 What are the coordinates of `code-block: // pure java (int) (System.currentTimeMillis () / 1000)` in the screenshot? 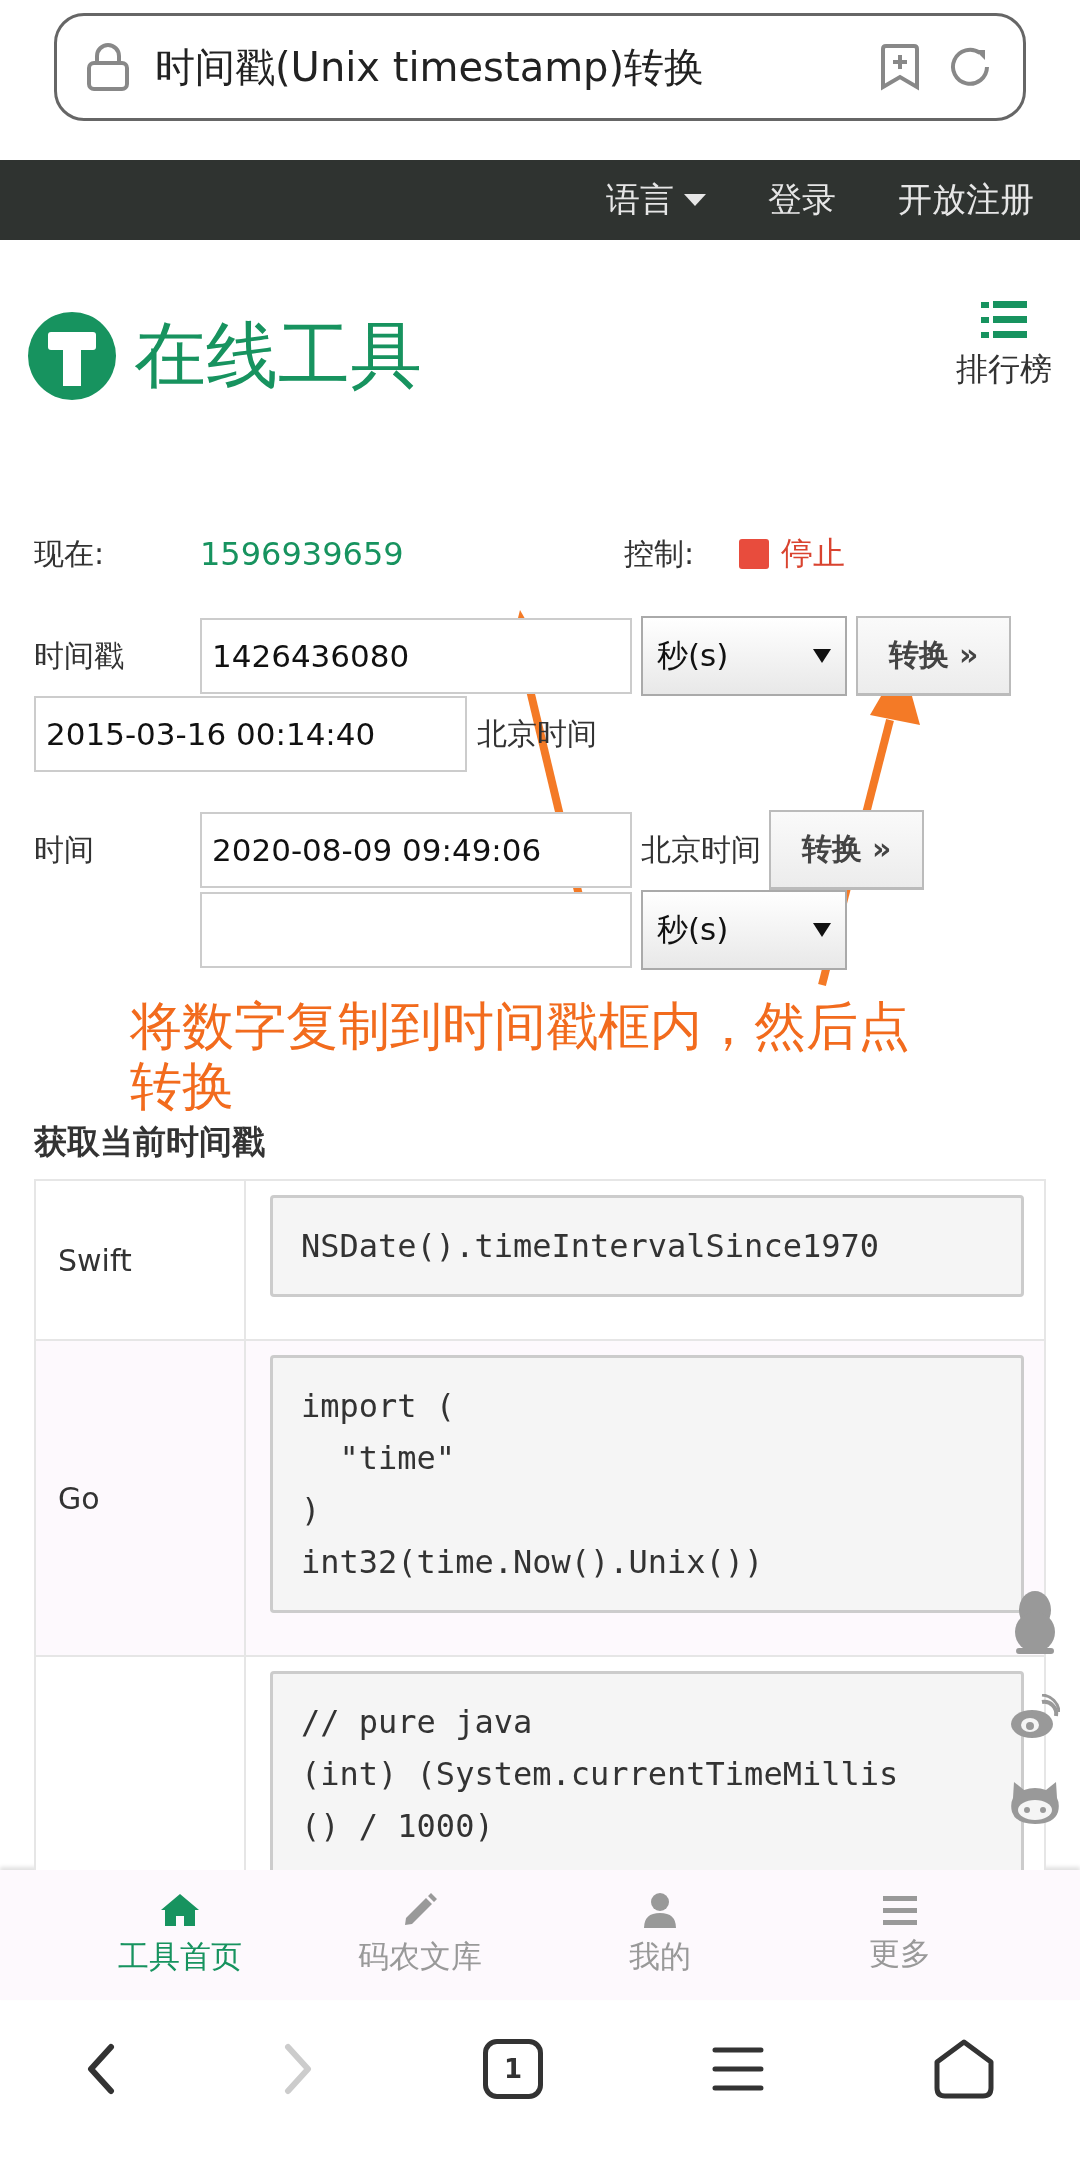 It's located at (647, 1770).